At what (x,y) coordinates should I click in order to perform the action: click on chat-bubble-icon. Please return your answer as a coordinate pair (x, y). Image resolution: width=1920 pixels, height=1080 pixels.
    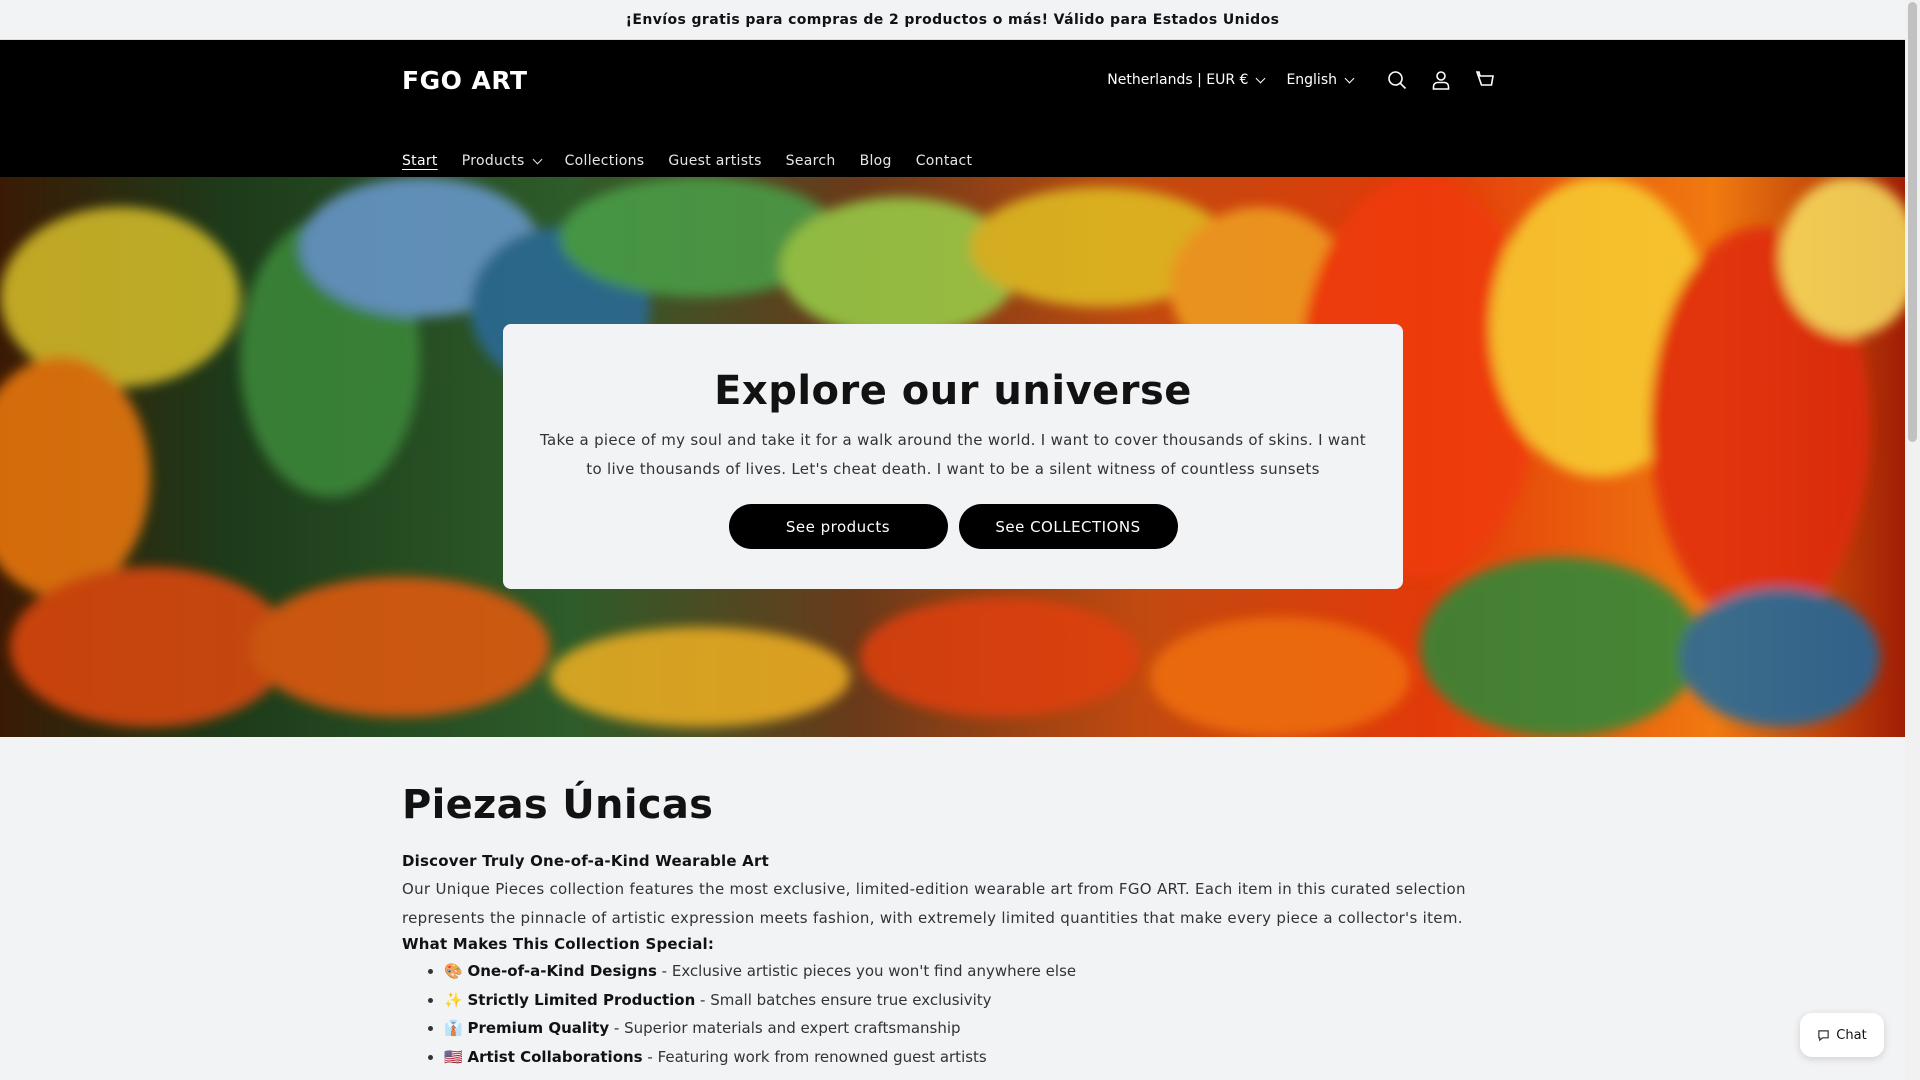
    Looking at the image, I should click on (1824, 1035).